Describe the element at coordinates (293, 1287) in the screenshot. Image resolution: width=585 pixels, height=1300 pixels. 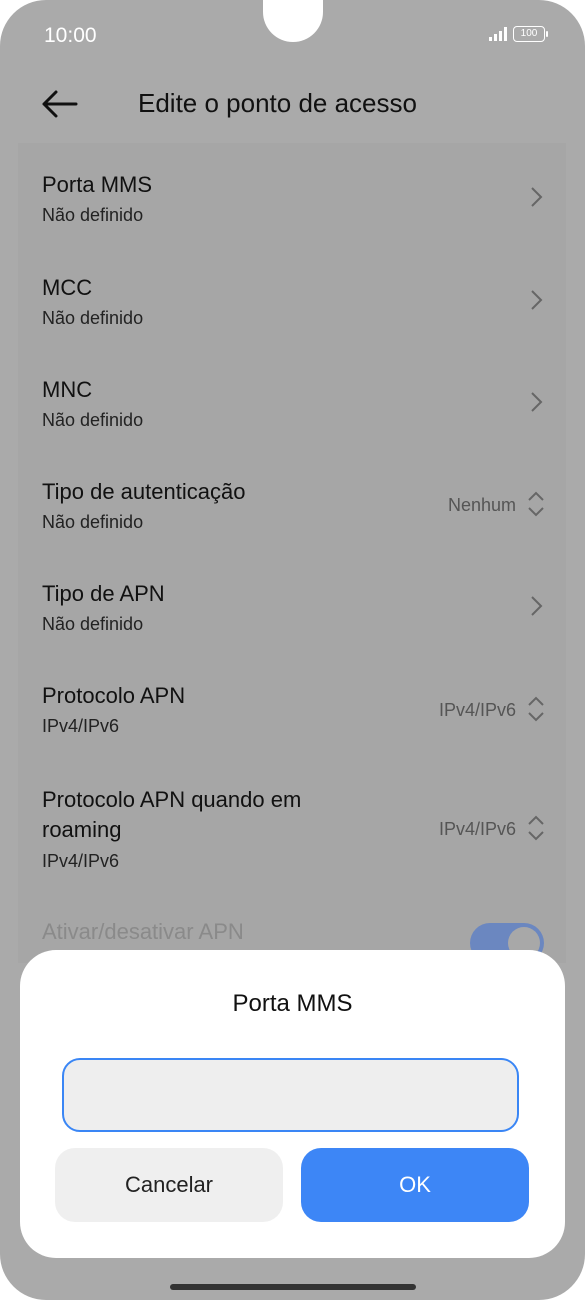
I see `home-indicator` at that location.